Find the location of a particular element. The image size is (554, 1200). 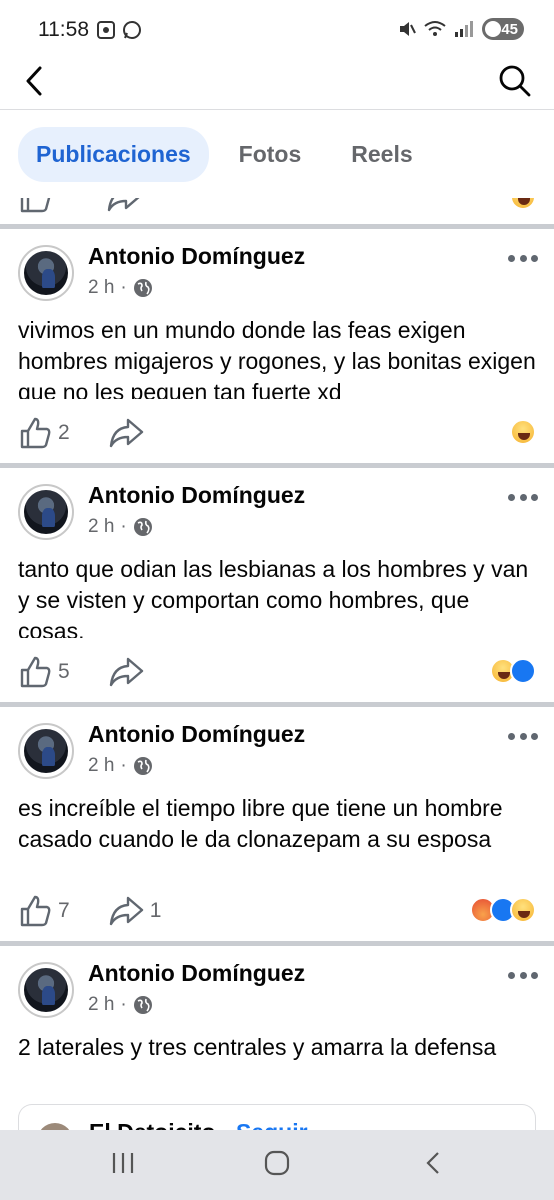

recents-icon is located at coordinates (123, 1163).